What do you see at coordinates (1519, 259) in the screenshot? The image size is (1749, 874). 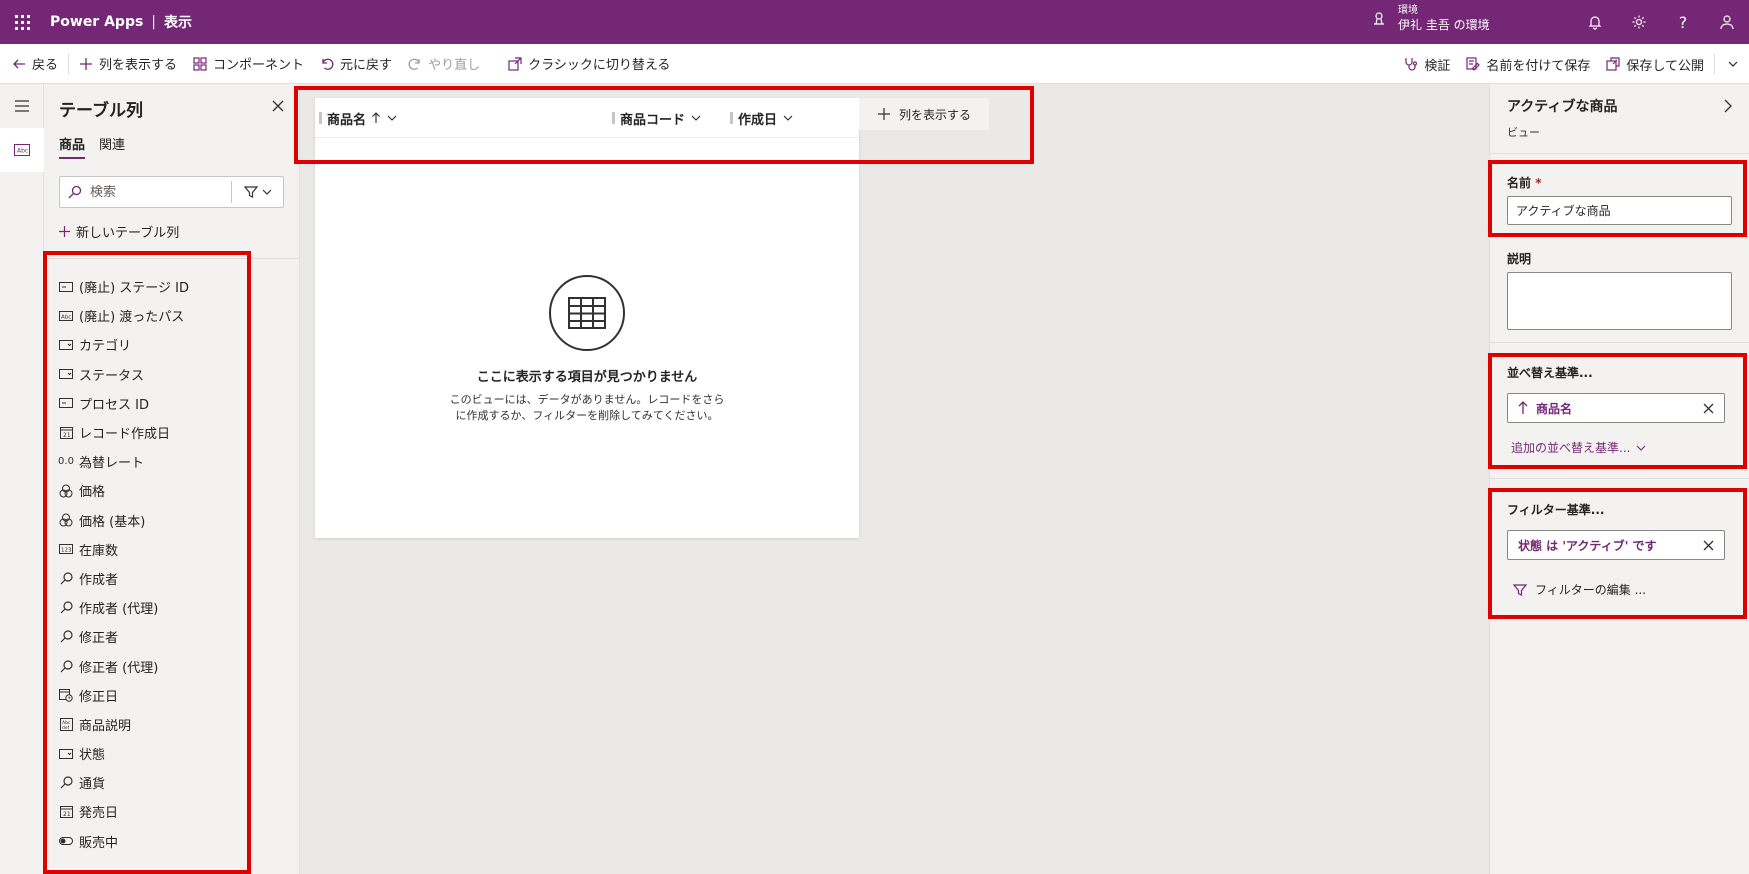 I see `description-label: 説明` at bounding box center [1519, 259].